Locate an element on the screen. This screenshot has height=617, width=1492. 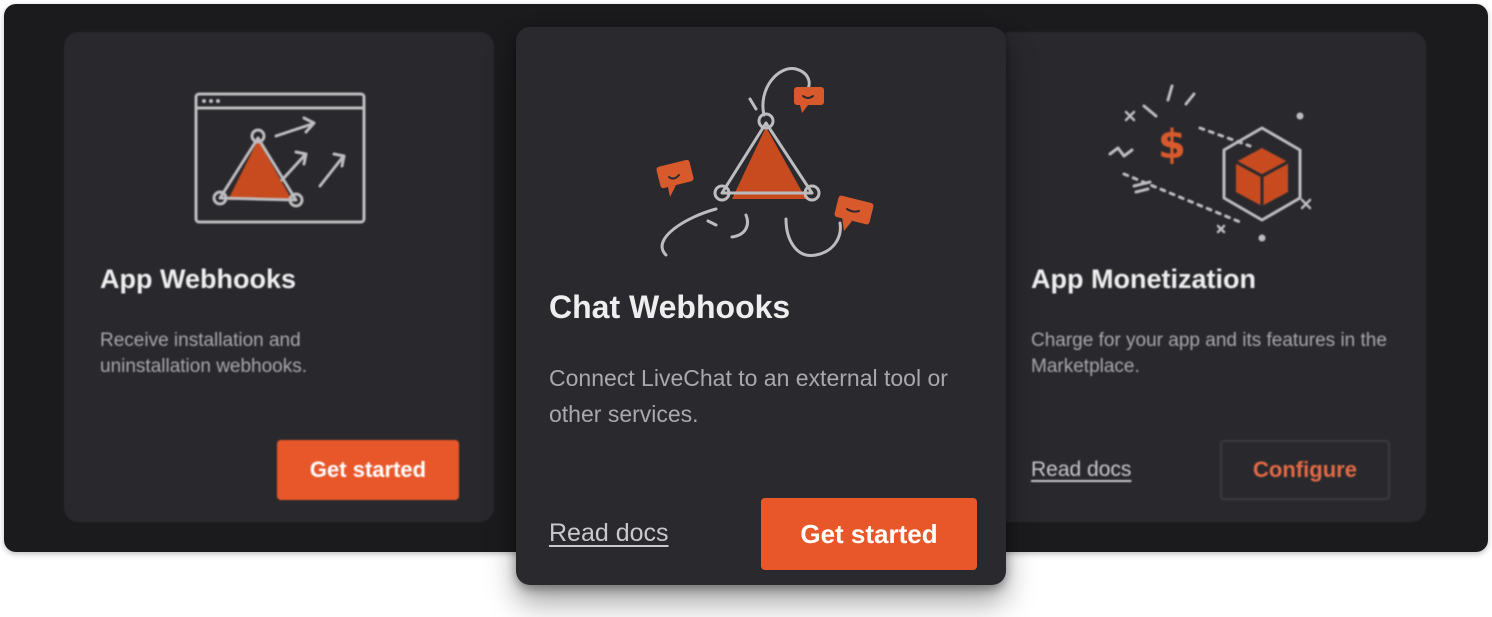
monetization-box-illustration-icon: $ is located at coordinates (1210, 163).